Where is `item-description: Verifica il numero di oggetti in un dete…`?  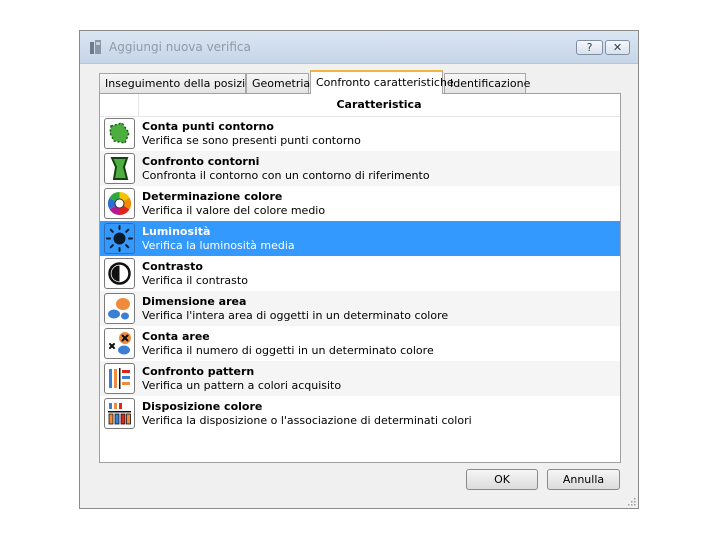 item-description: Verifica il numero di oggetti in un dete… is located at coordinates (288, 350).